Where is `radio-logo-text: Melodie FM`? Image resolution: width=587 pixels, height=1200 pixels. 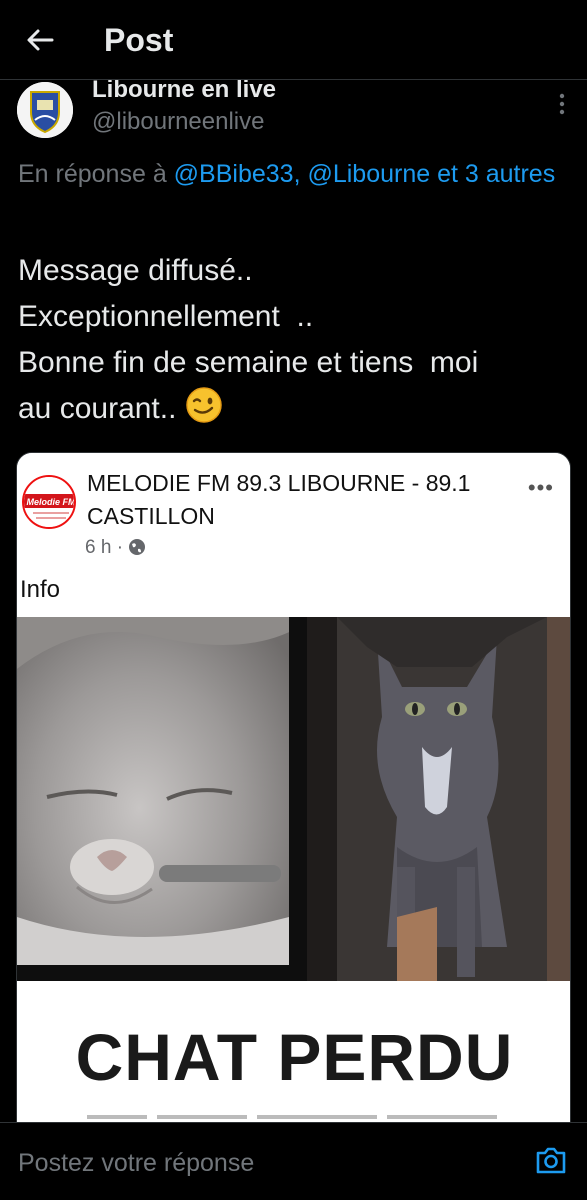 radio-logo-text: Melodie FM is located at coordinates (52, 502).